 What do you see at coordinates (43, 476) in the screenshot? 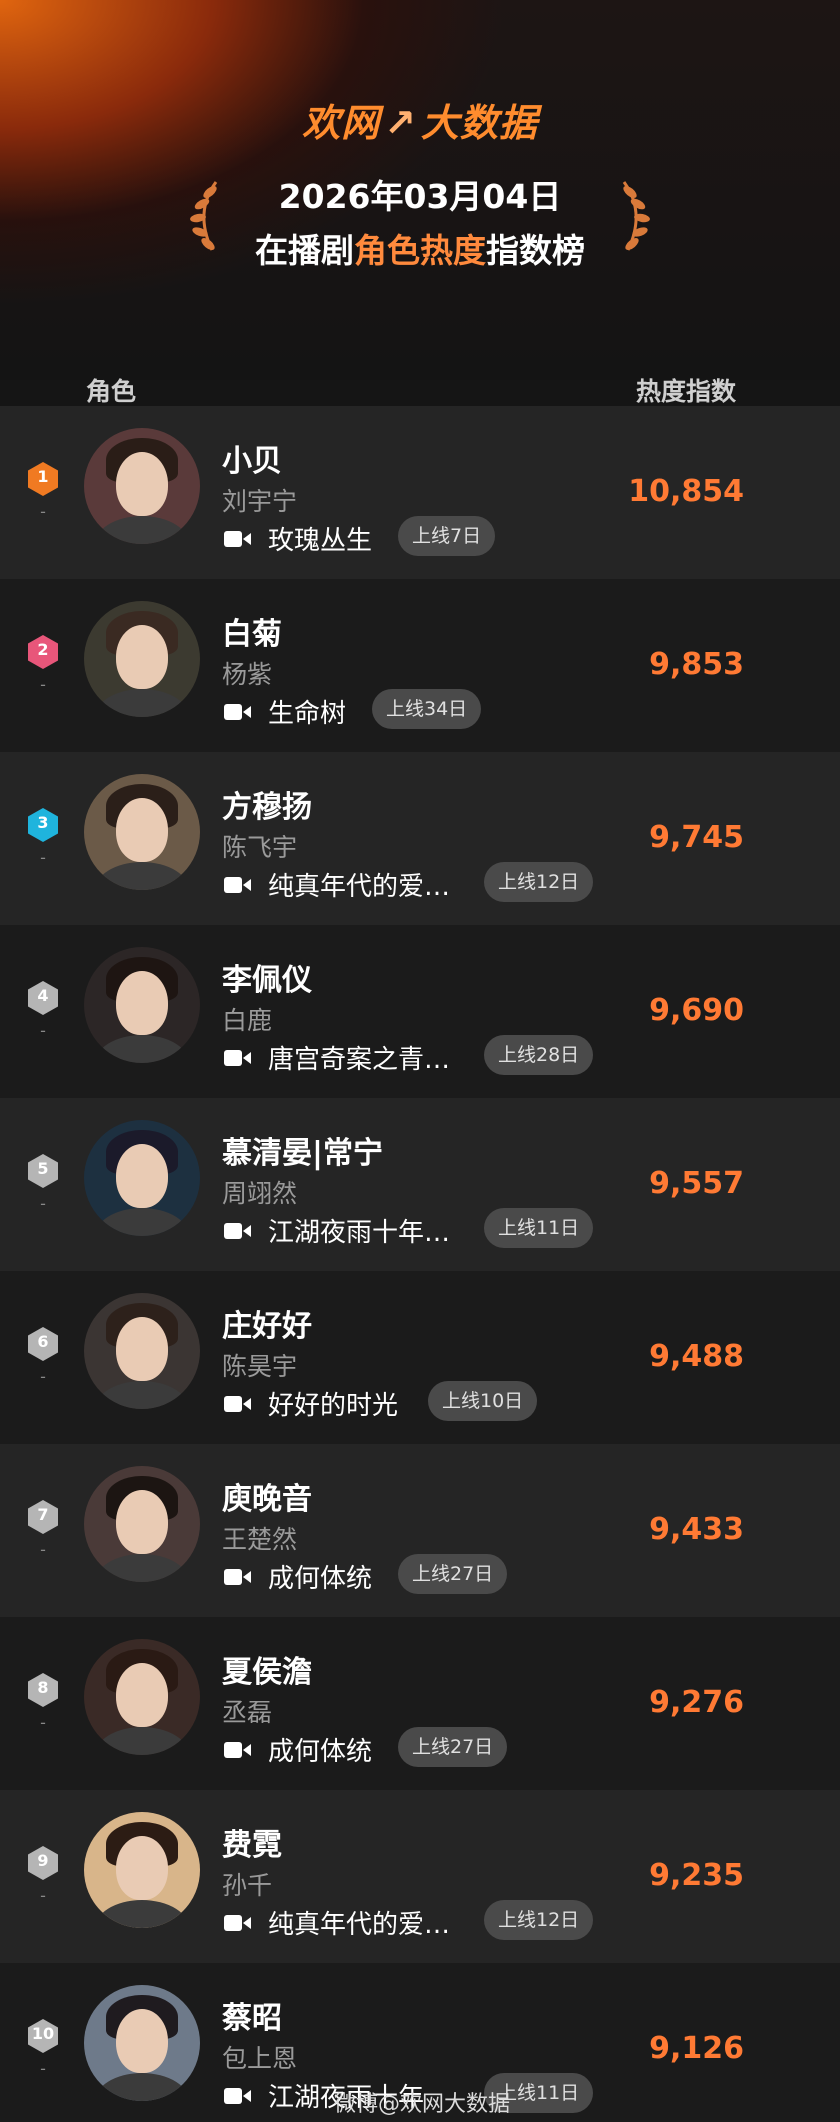
I see `rank-number: 1` at bounding box center [43, 476].